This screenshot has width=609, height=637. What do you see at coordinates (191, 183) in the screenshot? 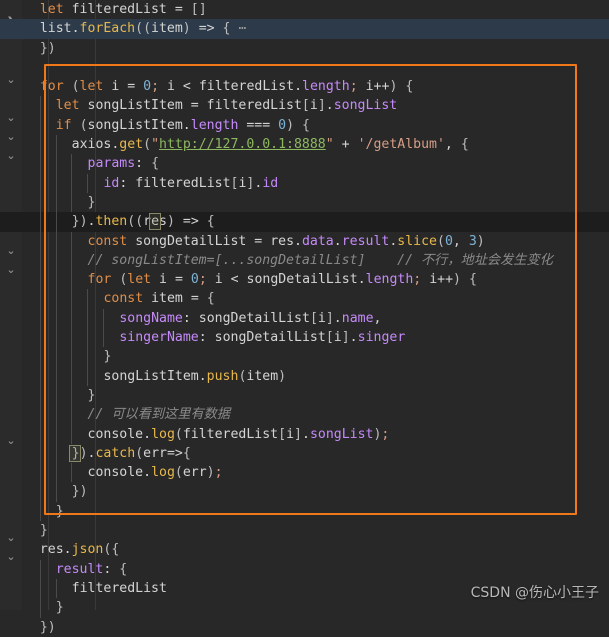
I see `code-line-text: id: filteredList[i].id` at bounding box center [191, 183].